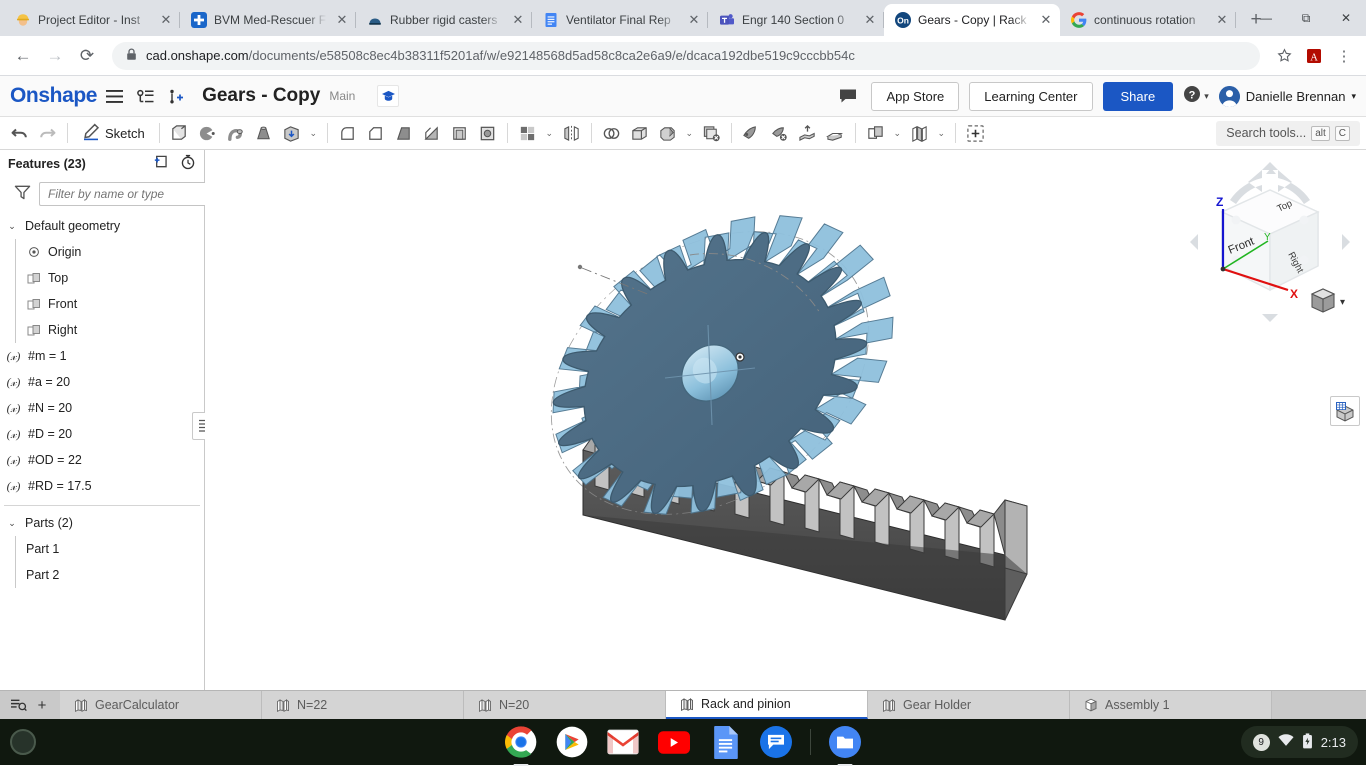 The height and width of the screenshot is (768, 1366). What do you see at coordinates (1286, 742) in the screenshot?
I see `wifi-icon` at bounding box center [1286, 742].